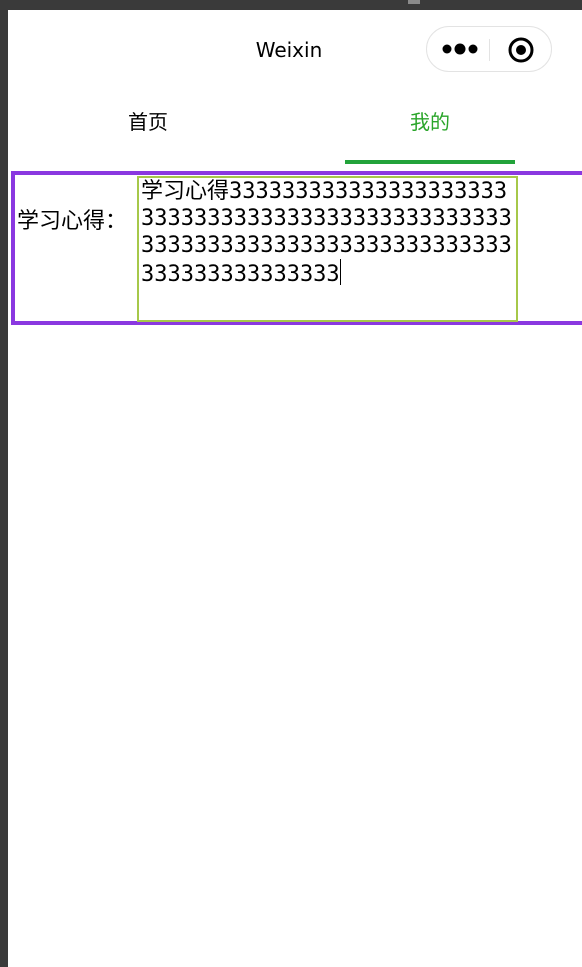 The width and height of the screenshot is (582, 967). I want to click on tab-home: 首页, so click(148, 133).